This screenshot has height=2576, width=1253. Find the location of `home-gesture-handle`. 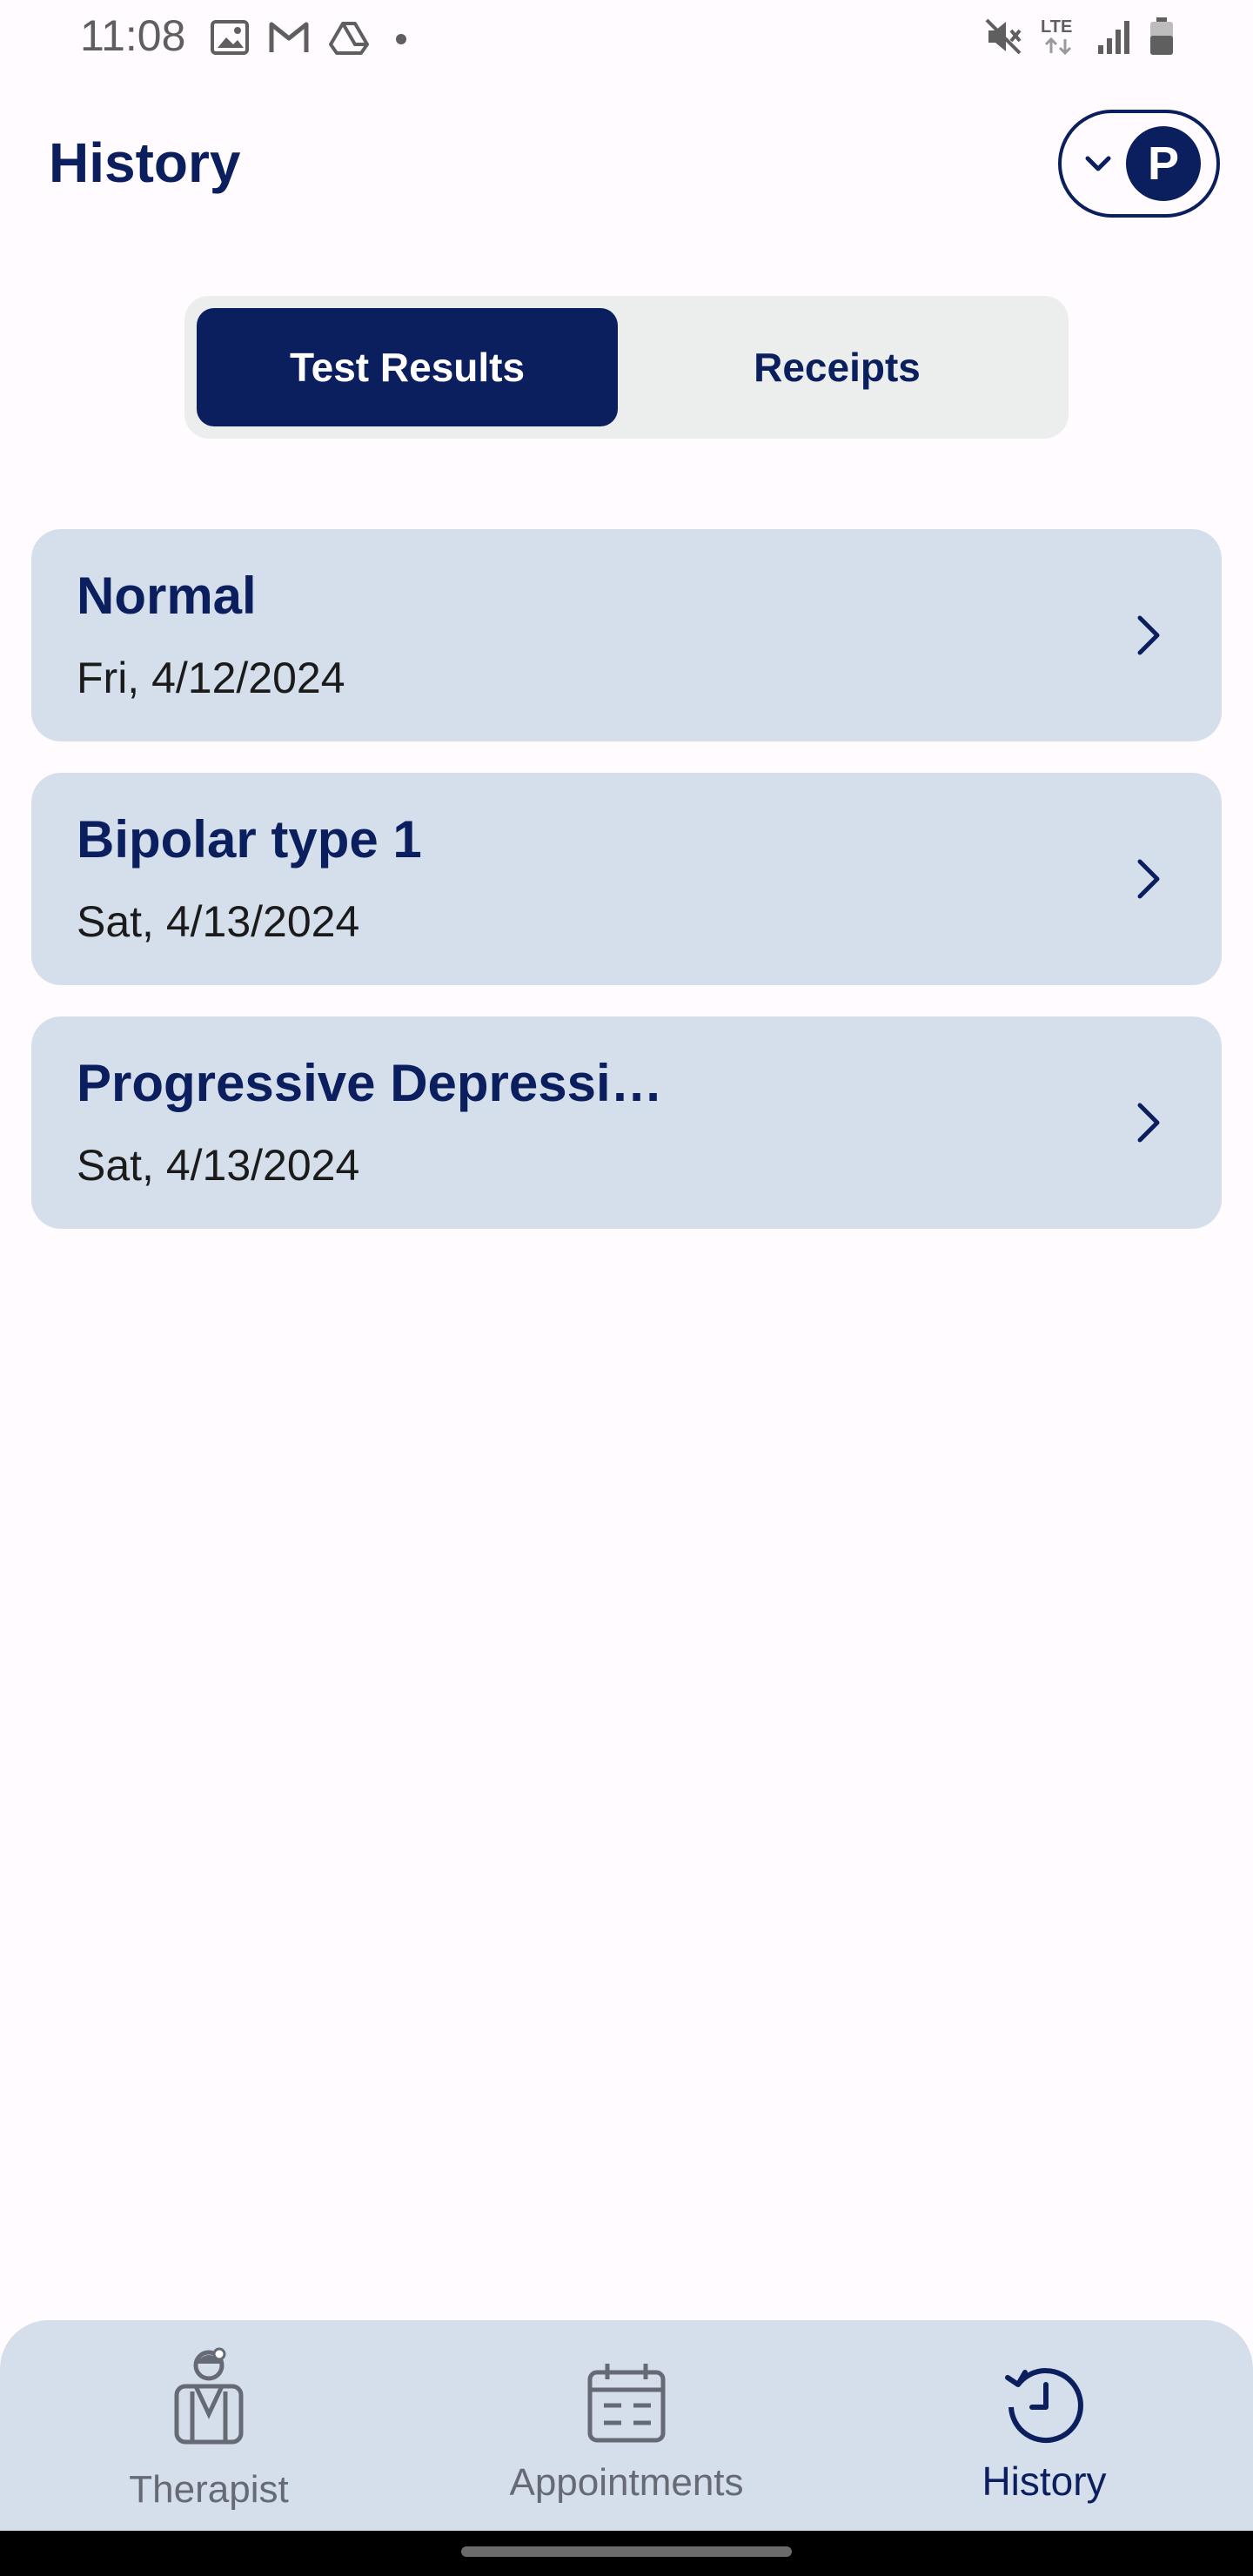

home-gesture-handle is located at coordinates (626, 2551).